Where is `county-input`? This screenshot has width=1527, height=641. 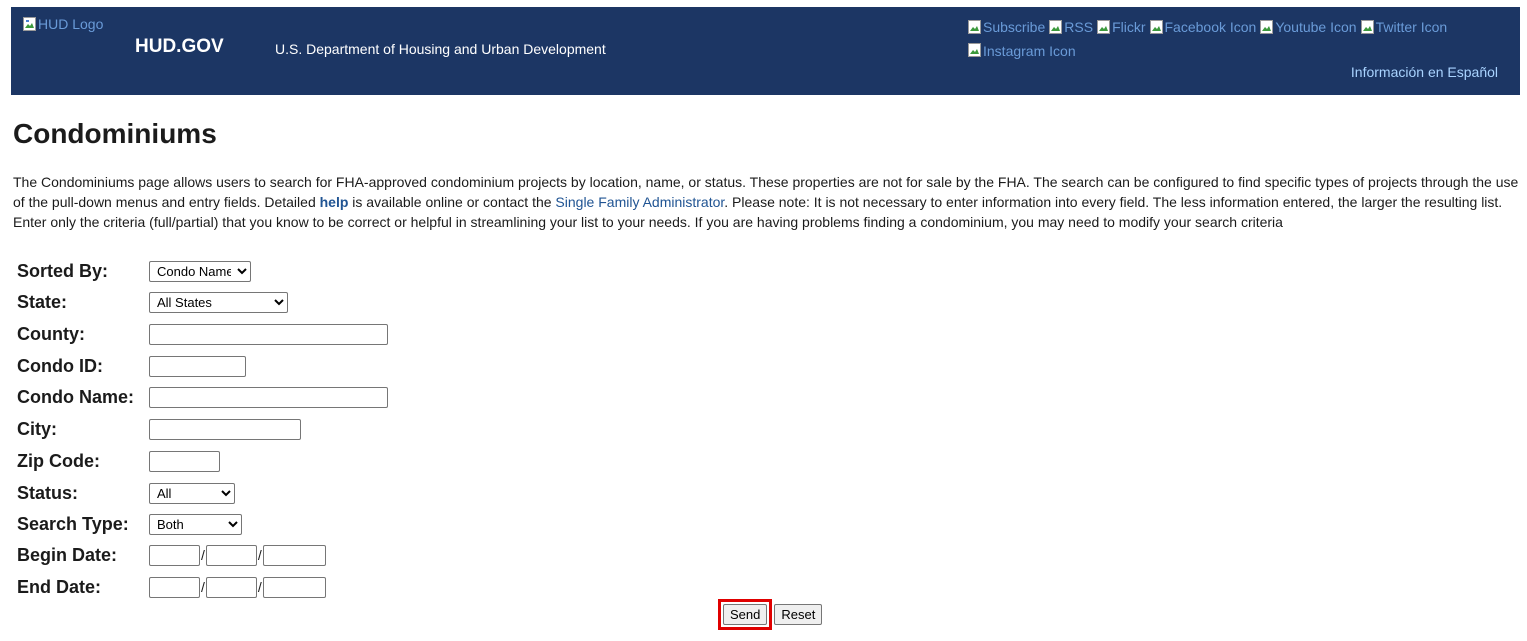
county-input is located at coordinates (268, 334).